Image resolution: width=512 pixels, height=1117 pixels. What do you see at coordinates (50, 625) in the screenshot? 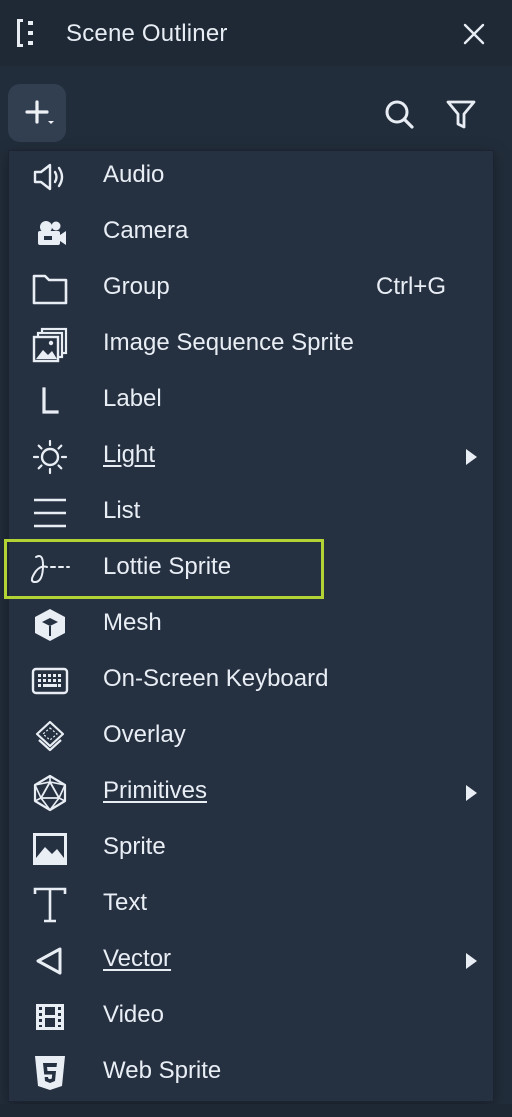
I see `cube-icon` at bounding box center [50, 625].